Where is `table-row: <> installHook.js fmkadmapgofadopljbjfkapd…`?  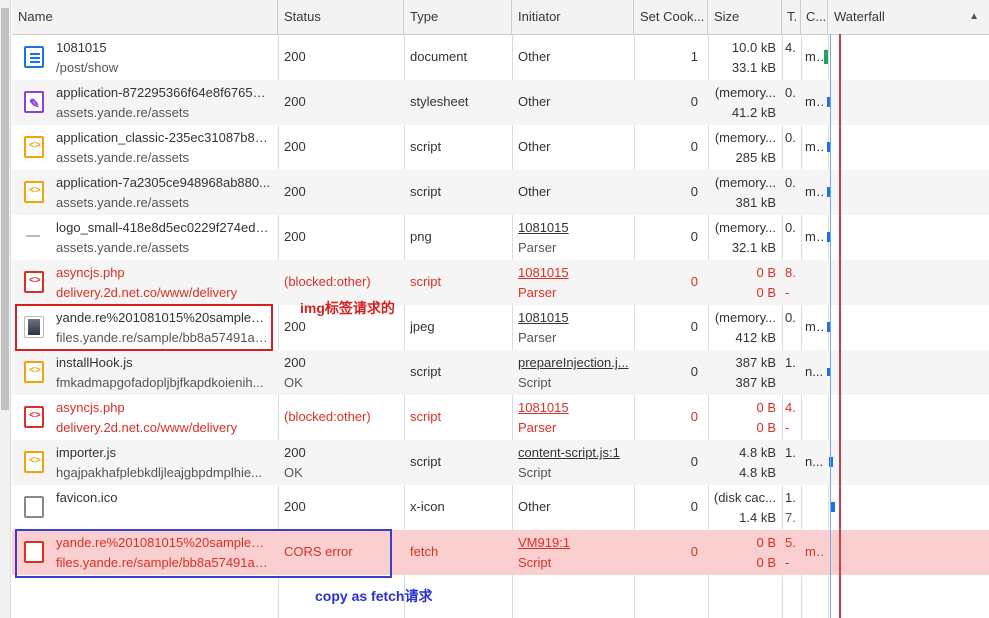
table-row: <> installHook.js fmkadmapgofadopljbjfkapd… is located at coordinates (500, 372).